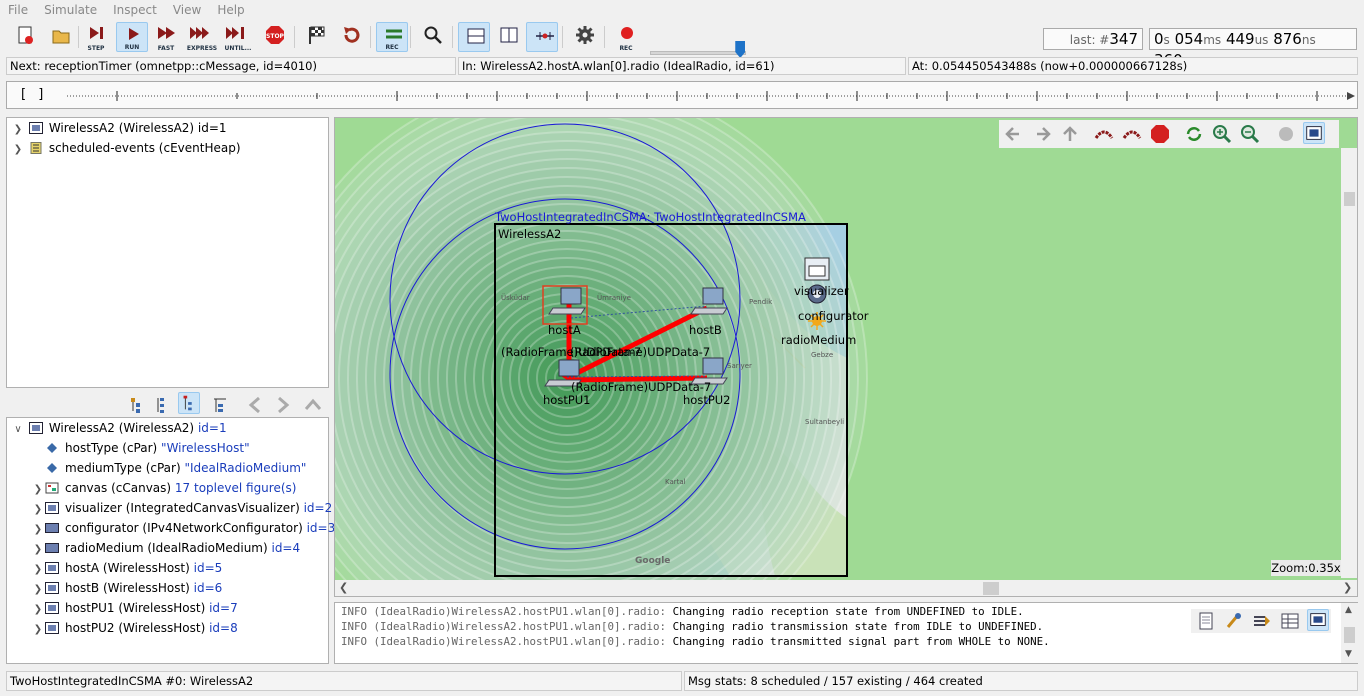 This screenshot has height=696, width=1364. Describe the element at coordinates (135, 8) in the screenshot. I see `menu-inspect: Inspect` at that location.